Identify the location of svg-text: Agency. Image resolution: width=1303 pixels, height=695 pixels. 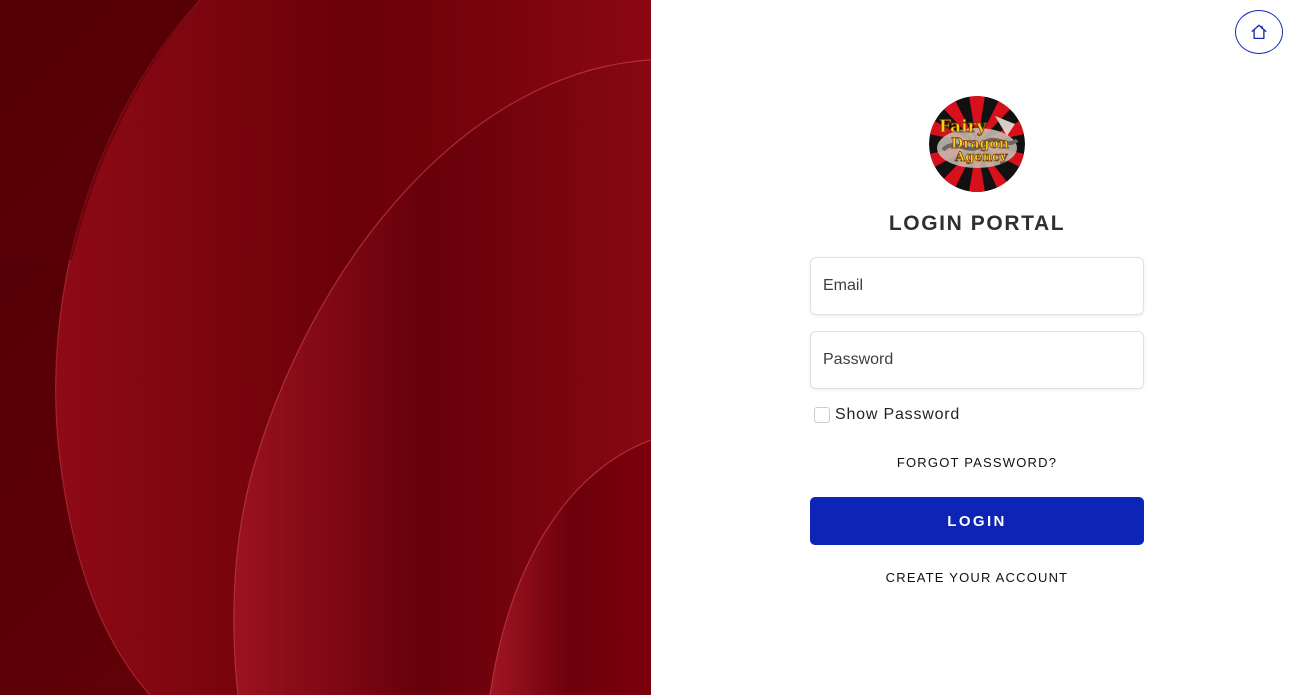
(981, 157).